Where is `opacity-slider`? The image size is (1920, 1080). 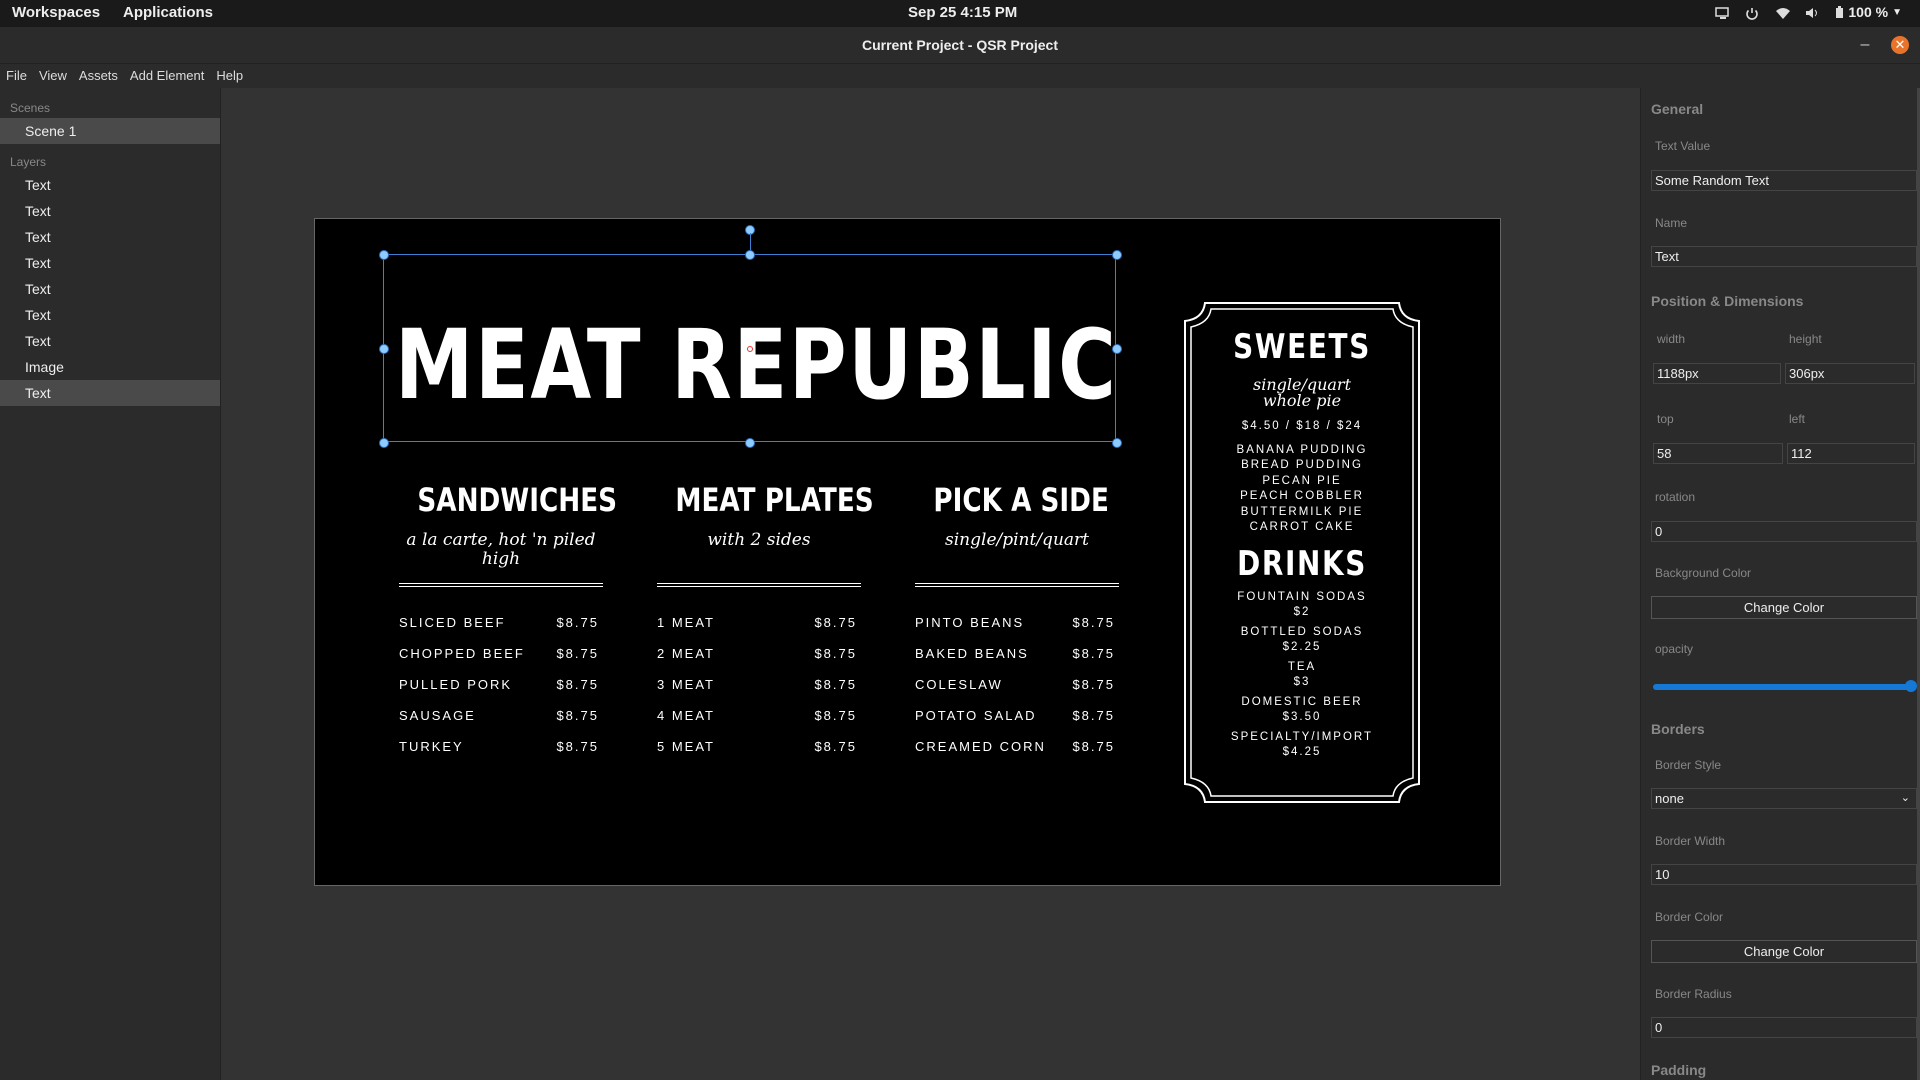
opacity-slider is located at coordinates (1783, 687).